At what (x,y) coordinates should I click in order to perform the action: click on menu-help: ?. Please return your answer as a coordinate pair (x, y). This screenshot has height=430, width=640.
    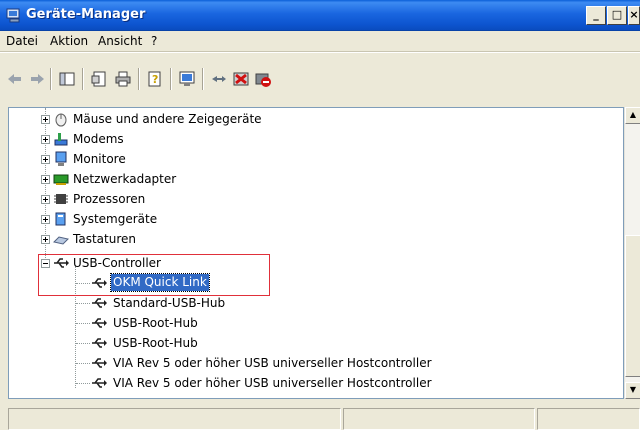
    Looking at the image, I should click on (154, 41).